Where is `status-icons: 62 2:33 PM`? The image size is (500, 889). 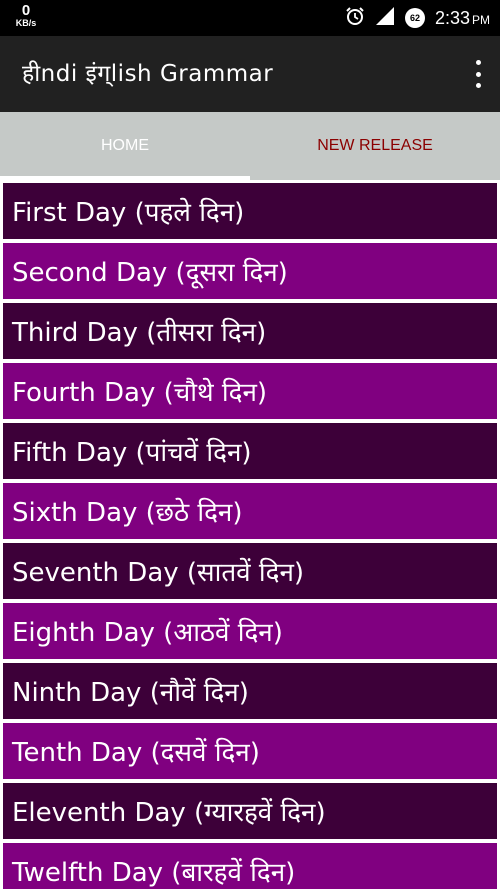 status-icons: 62 2:33 PM is located at coordinates (412, 18).